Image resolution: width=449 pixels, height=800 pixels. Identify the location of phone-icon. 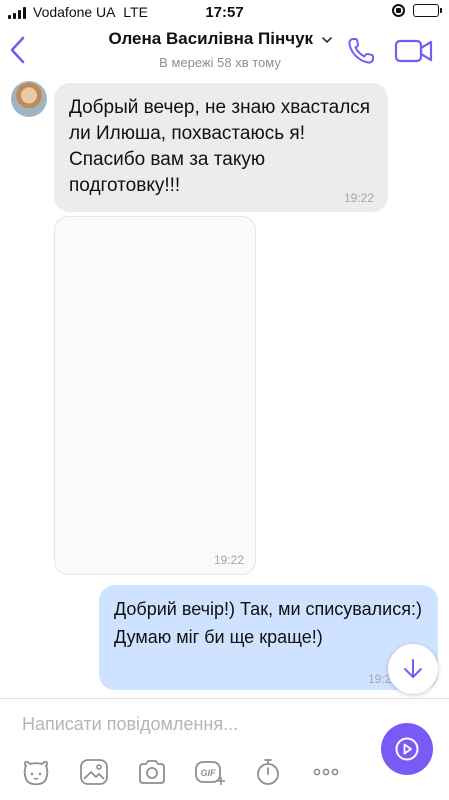
(361, 51).